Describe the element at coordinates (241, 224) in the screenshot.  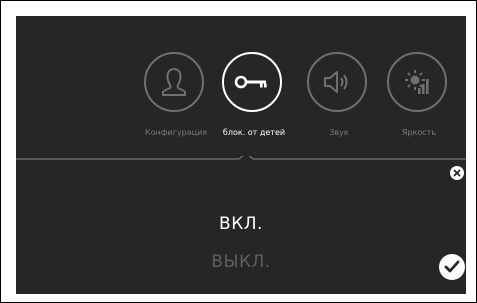
I see `option-on: ВКЛ.` at that location.